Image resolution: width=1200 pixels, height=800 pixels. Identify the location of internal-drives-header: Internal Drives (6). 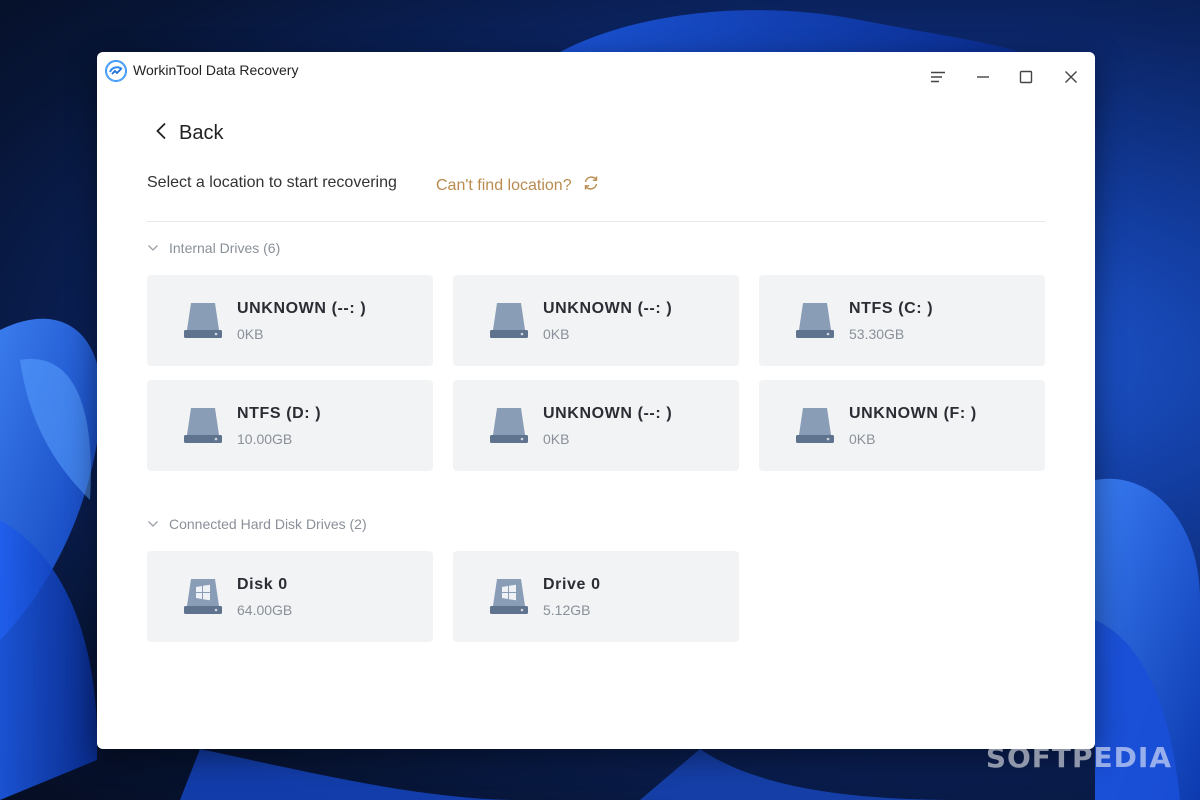
(213, 248).